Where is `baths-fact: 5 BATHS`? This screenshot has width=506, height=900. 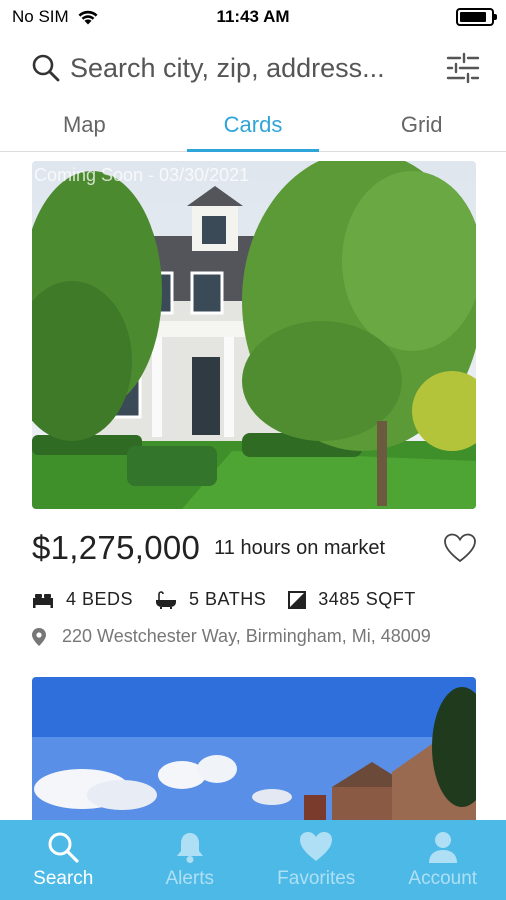 baths-fact: 5 BATHS is located at coordinates (210, 599).